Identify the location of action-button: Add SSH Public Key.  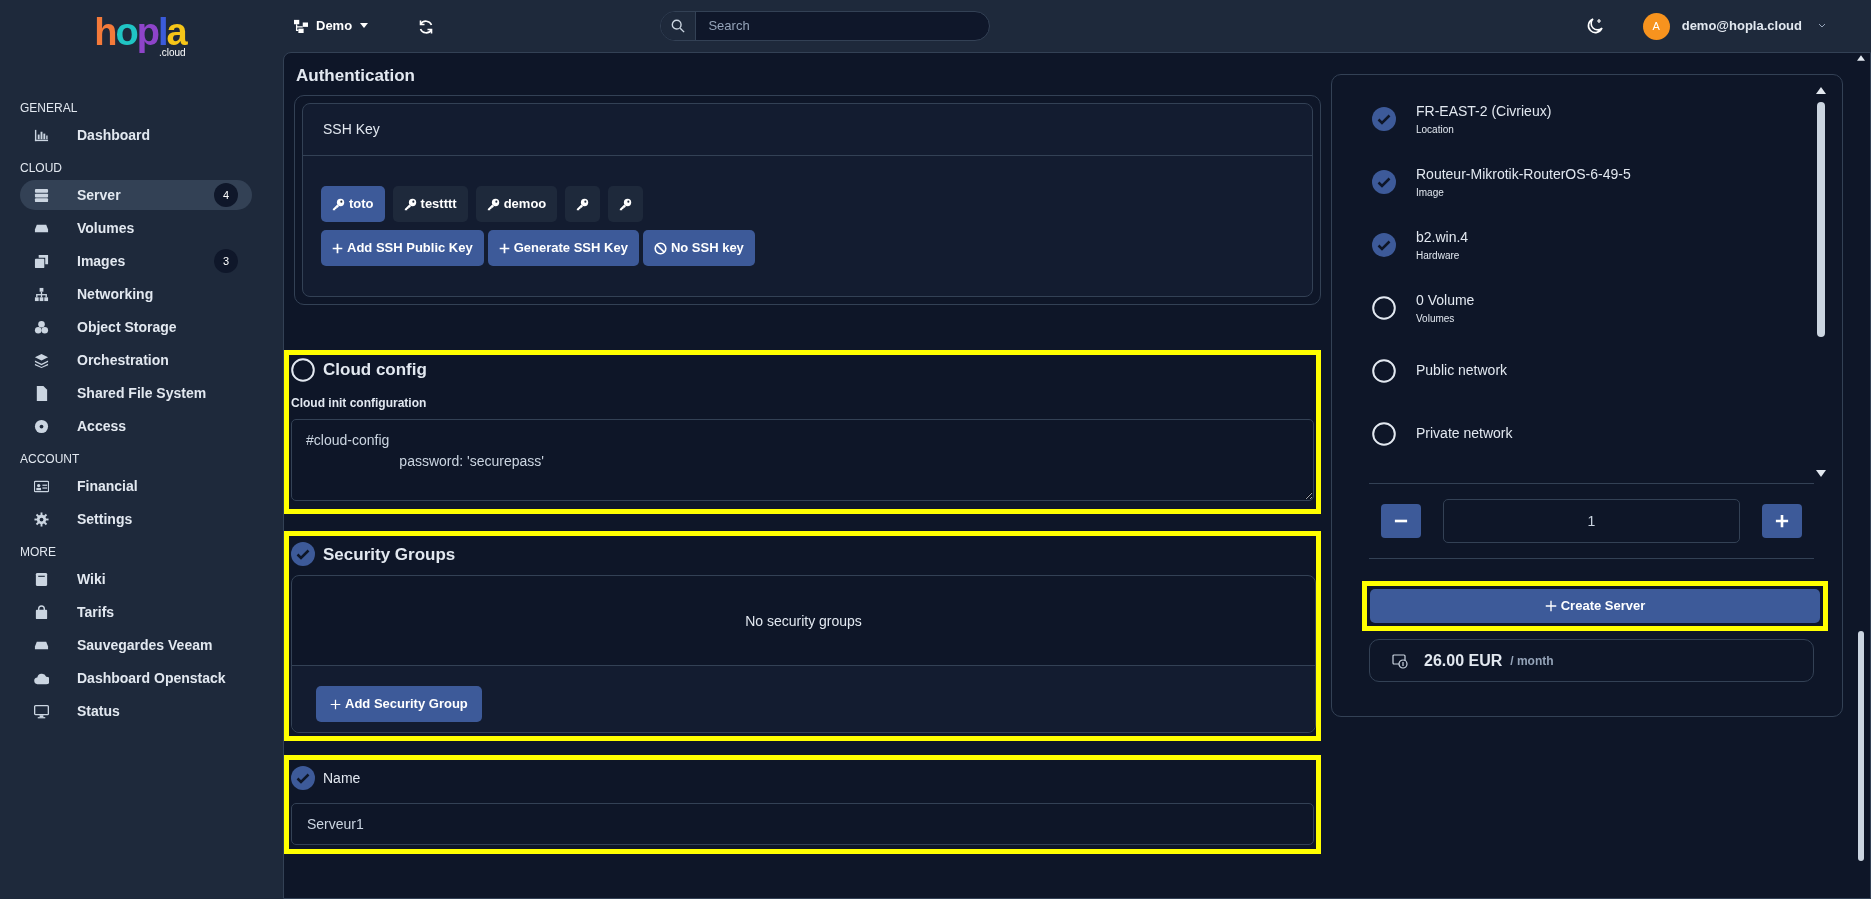
(402, 248).